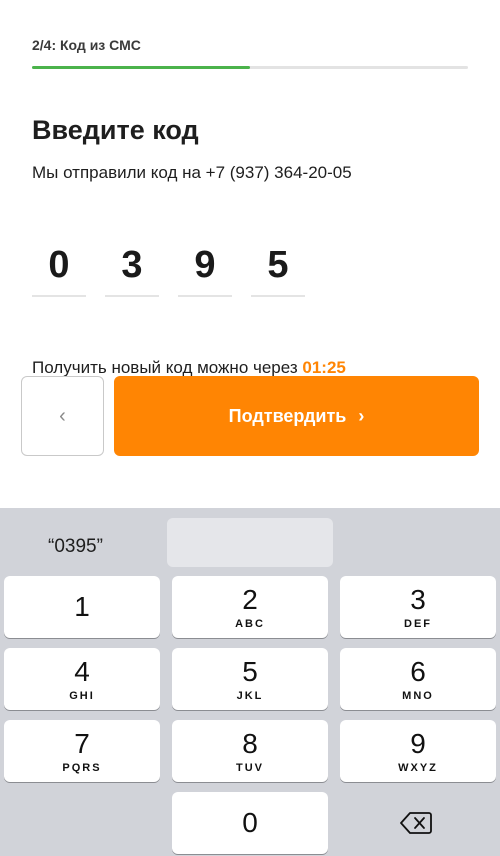 Image resolution: width=500 pixels, height=856 pixels. I want to click on progress-bar, so click(250, 67).